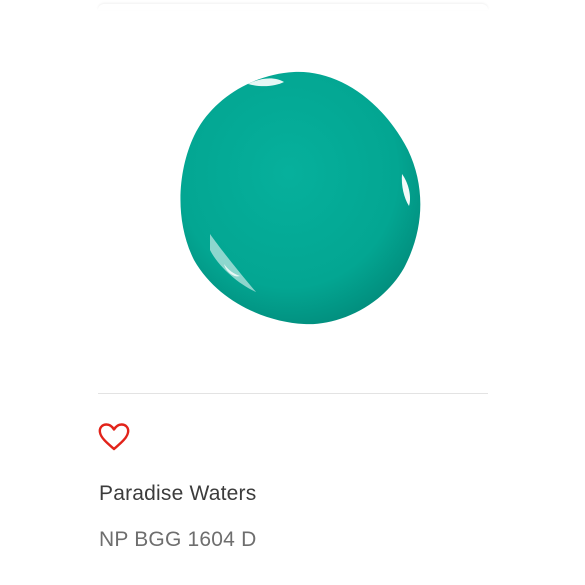 The image size is (585, 585). I want to click on favorite-button, so click(114, 437).